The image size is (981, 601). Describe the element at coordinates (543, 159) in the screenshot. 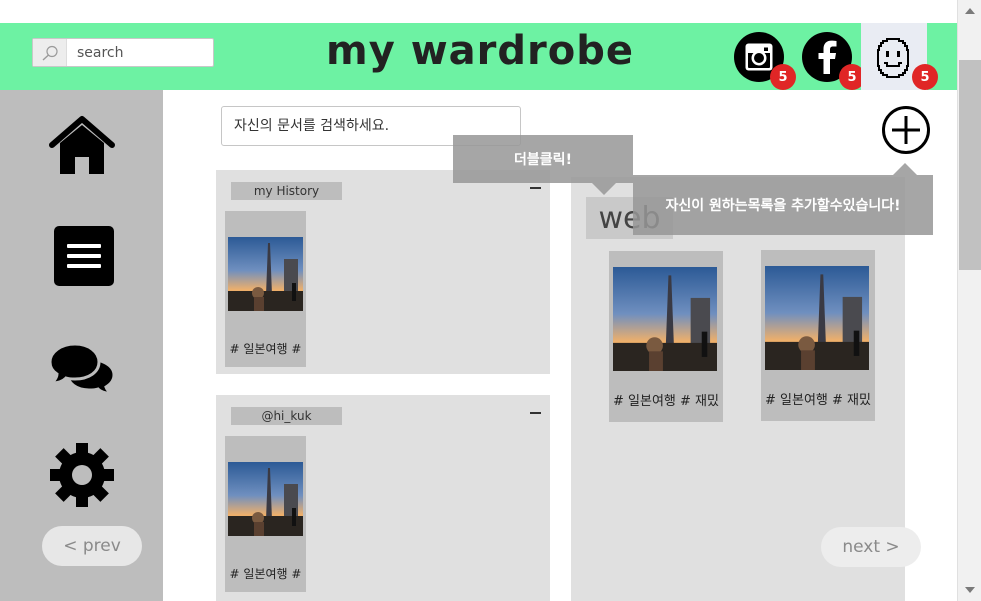

I see `double-click-tooltip: 더블클릭!` at that location.